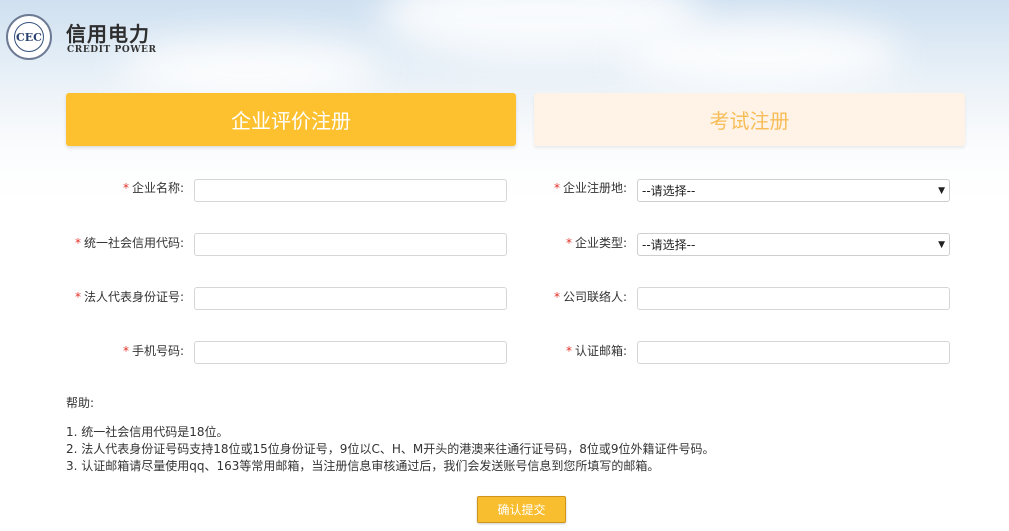 The height and width of the screenshot is (531, 1009). What do you see at coordinates (749, 119) in the screenshot?
I see `tab-exam-registration: 考试注册` at bounding box center [749, 119].